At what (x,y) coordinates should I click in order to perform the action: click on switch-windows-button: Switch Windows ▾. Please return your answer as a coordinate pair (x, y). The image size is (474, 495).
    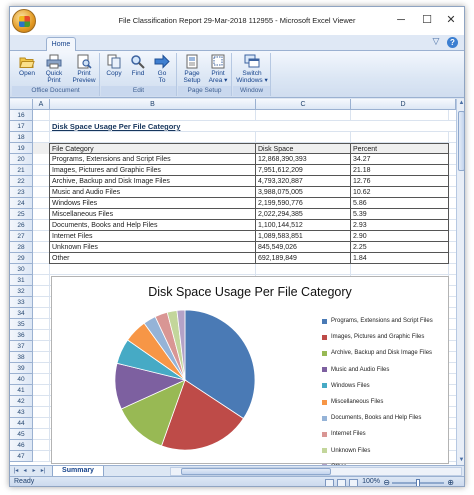
    Looking at the image, I should click on (252, 69).